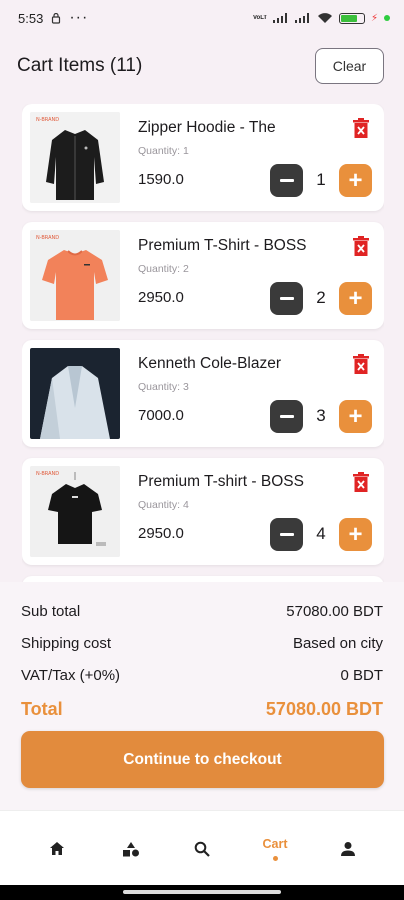 The image size is (404, 900). I want to click on privacy-indicator, so click(387, 18).